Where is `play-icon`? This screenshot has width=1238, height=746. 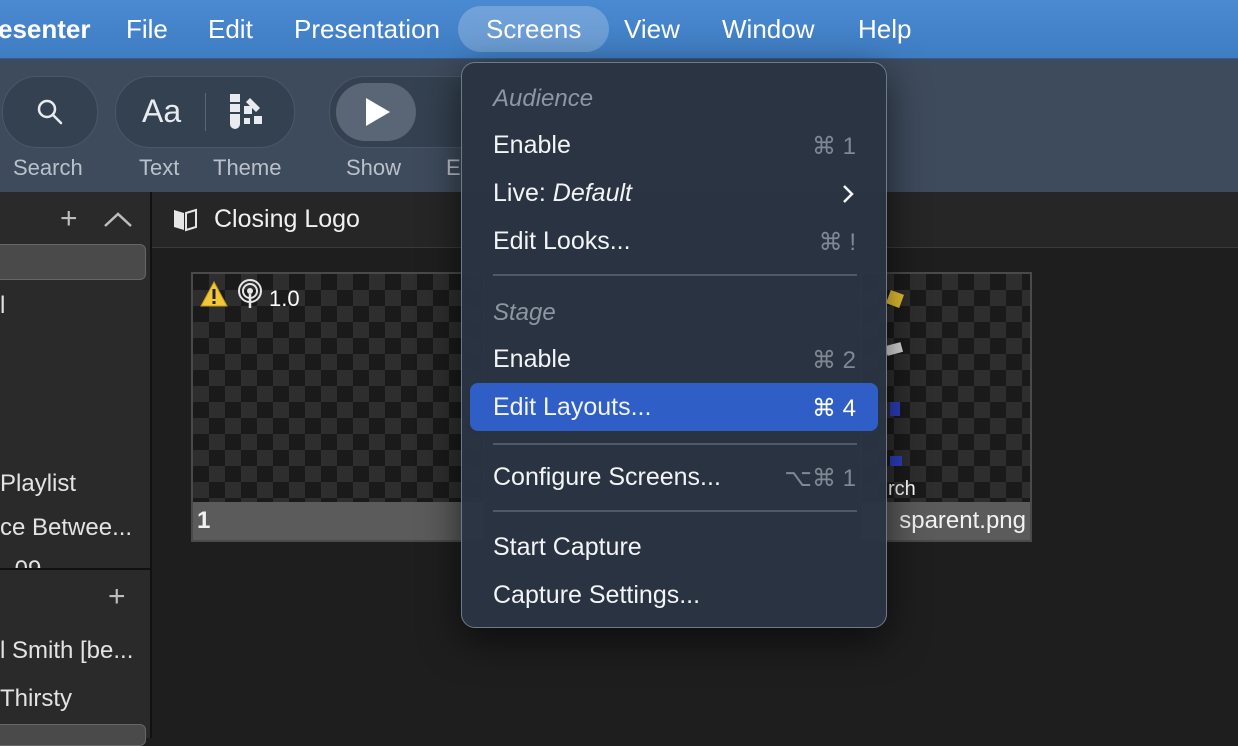 play-icon is located at coordinates (378, 112).